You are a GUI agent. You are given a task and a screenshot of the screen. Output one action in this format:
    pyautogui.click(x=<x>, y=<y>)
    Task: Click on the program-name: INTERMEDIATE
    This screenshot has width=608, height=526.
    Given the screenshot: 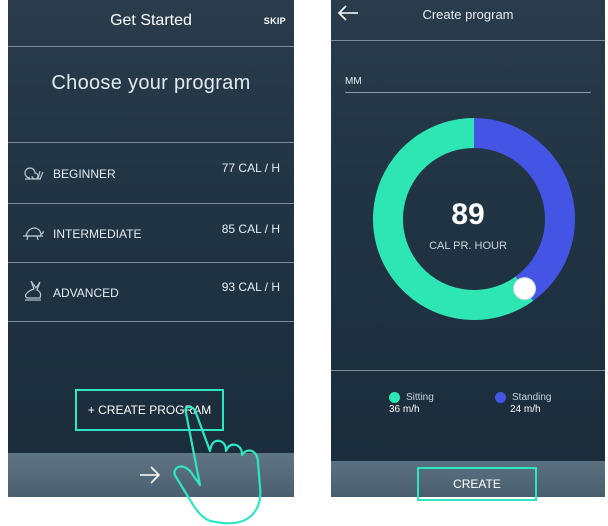 What is the action you would take?
    pyautogui.click(x=97, y=234)
    